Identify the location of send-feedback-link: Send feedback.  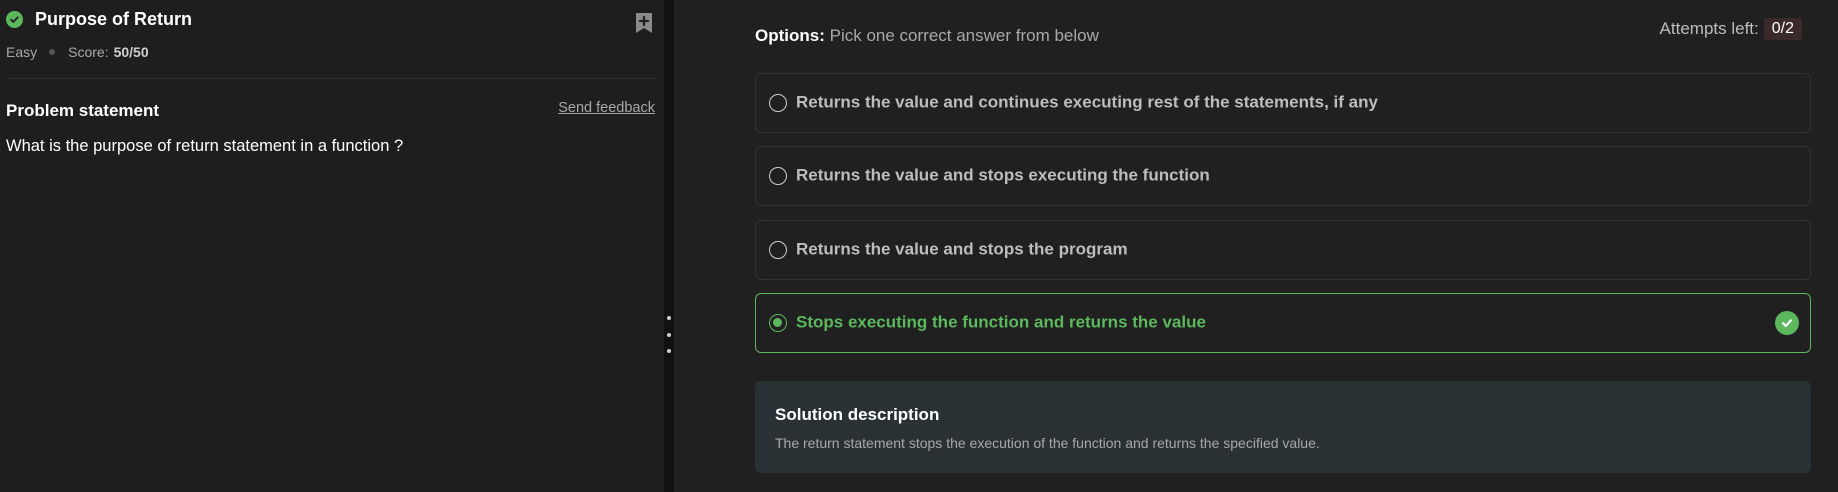
(606, 108).